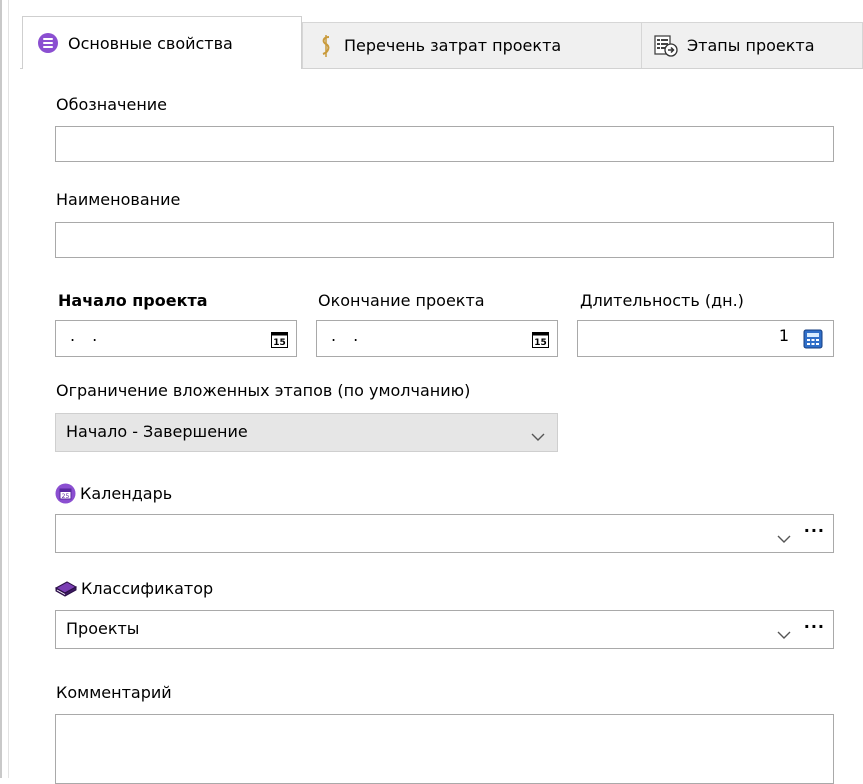 The width and height of the screenshot is (863, 784). Describe the element at coordinates (87, 335) in the screenshot. I see `start-date-value: . .` at that location.